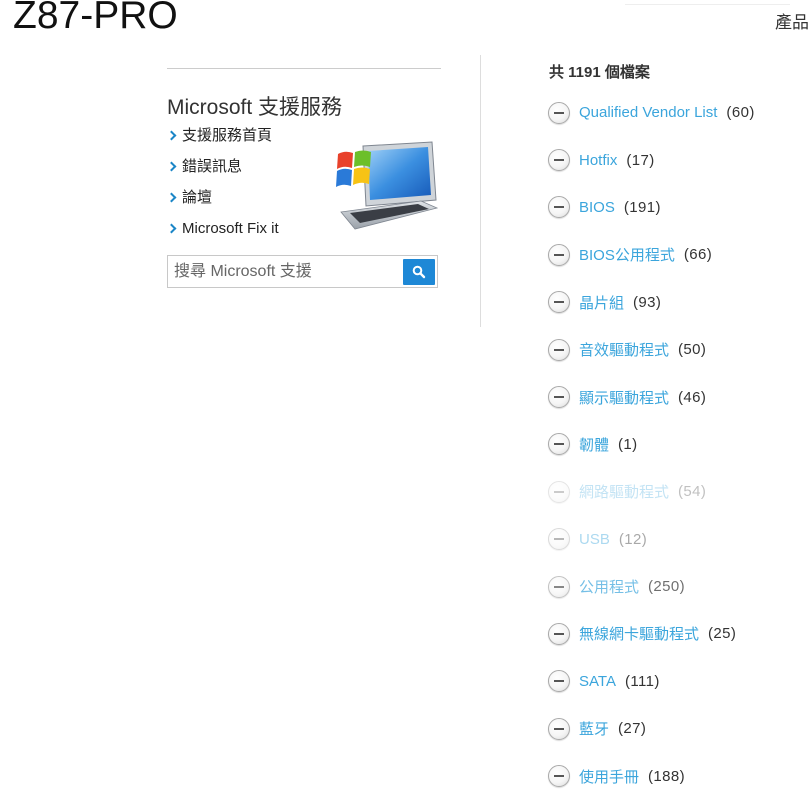 The width and height of the screenshot is (810, 801). What do you see at coordinates (601, 302) in the screenshot?
I see `download-category-link: 晶片組` at bounding box center [601, 302].